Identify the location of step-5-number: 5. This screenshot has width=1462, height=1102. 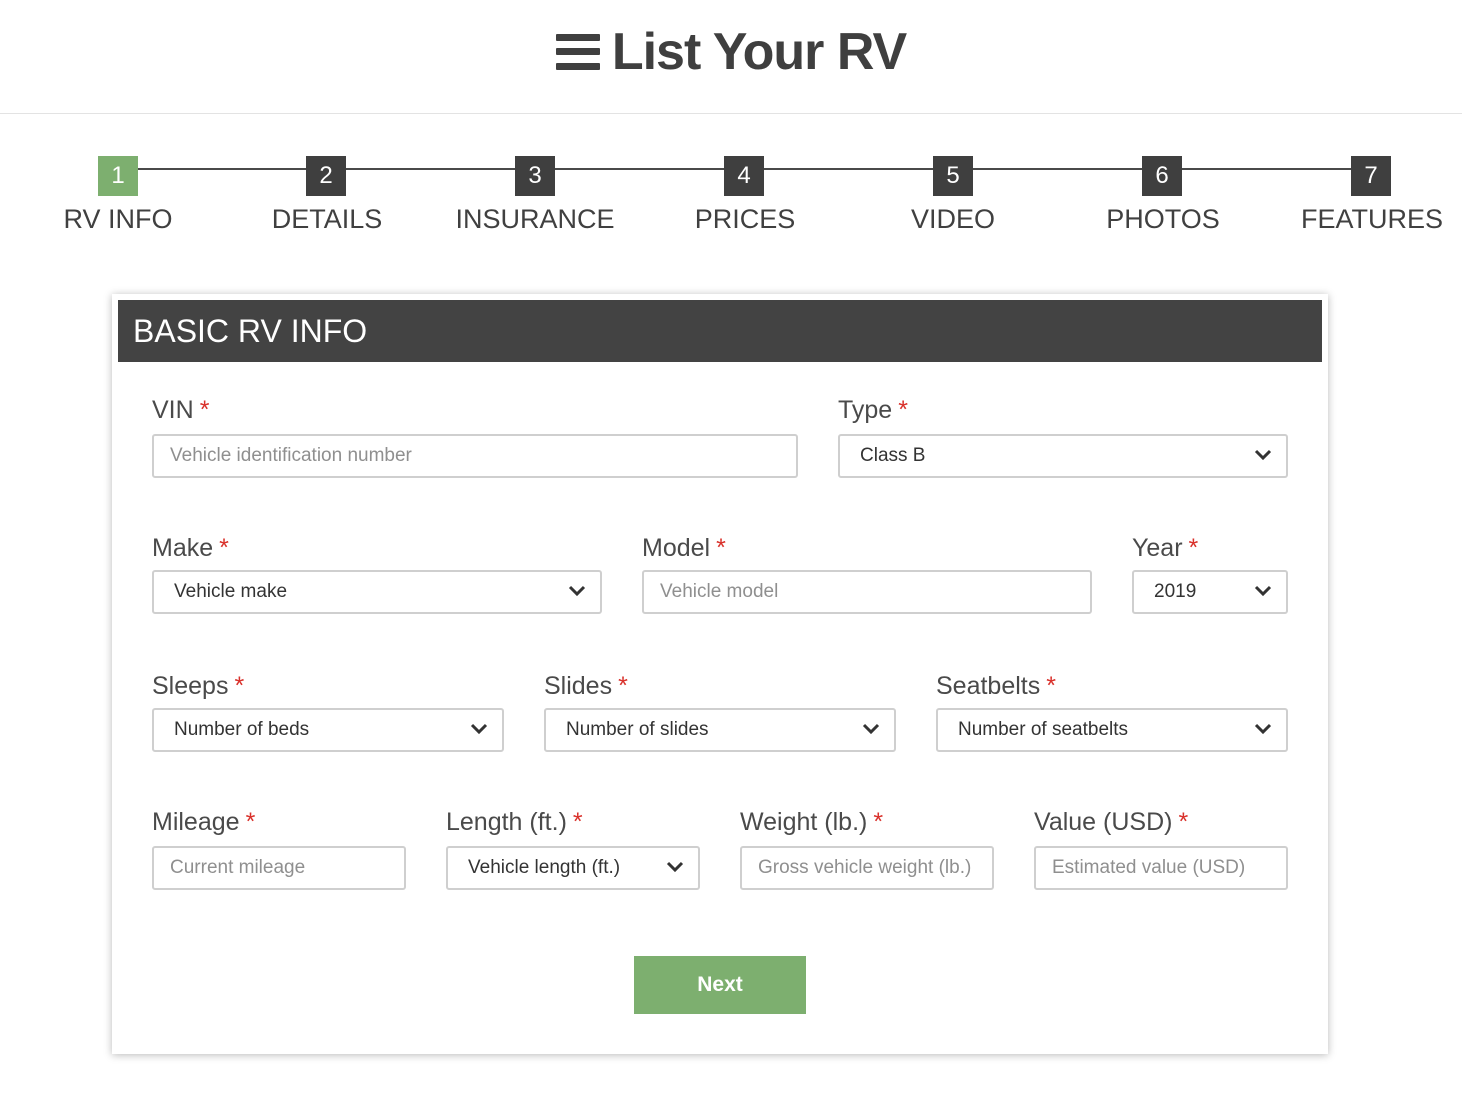
(953, 176).